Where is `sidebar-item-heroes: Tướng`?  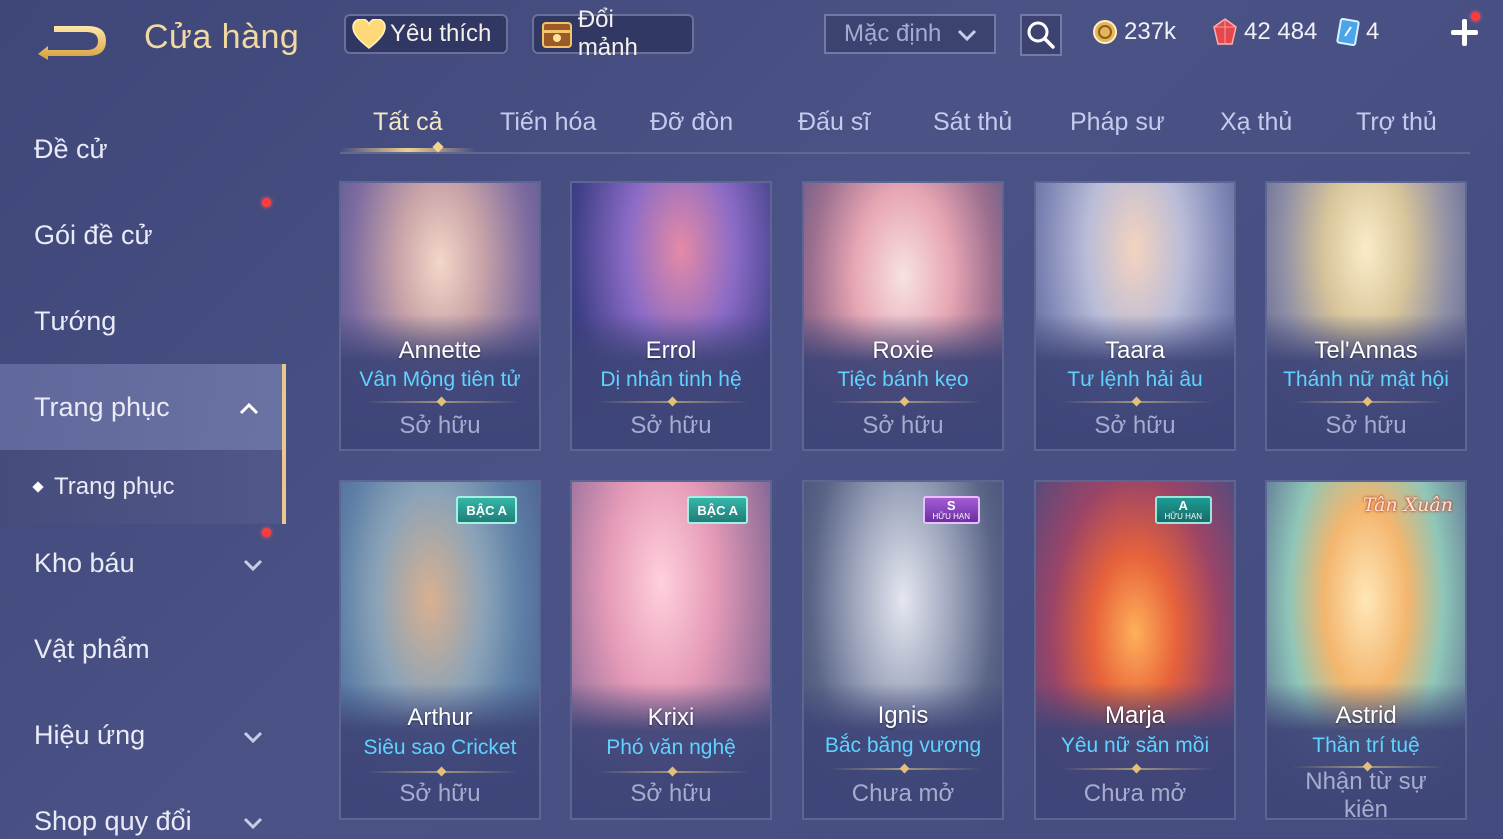 sidebar-item-heroes: Tướng is located at coordinates (143, 321).